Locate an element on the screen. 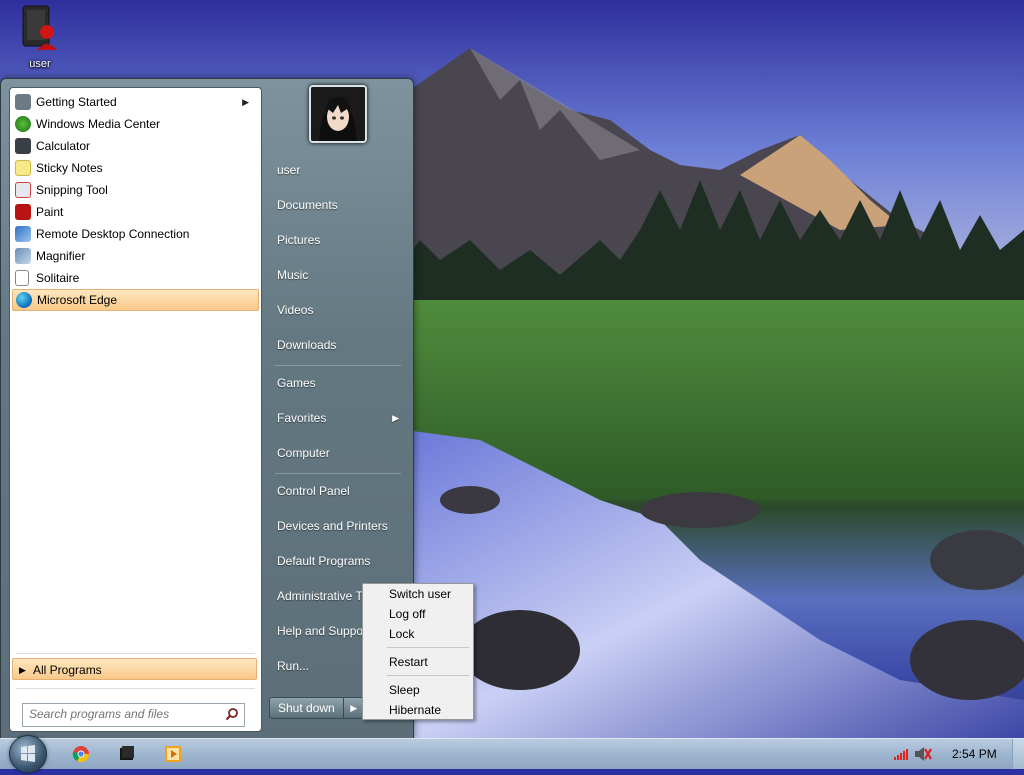 The width and height of the screenshot is (1024, 775). program-snipping-tool: Snipping Tool is located at coordinates (135, 190).